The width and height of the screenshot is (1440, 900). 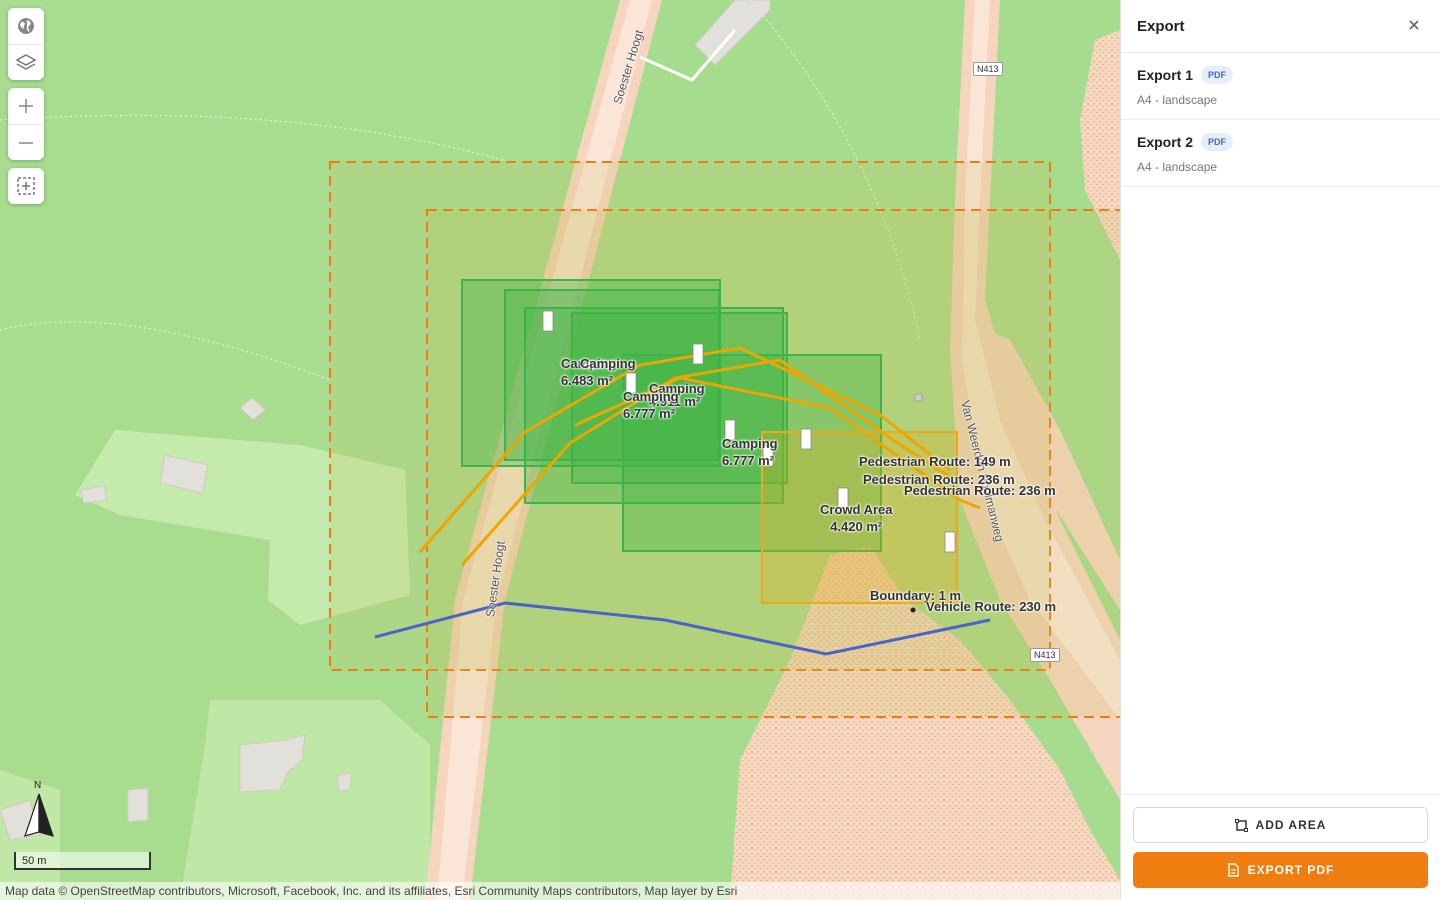 I want to click on add-area-button: ADD AREA, so click(x=1280, y=825).